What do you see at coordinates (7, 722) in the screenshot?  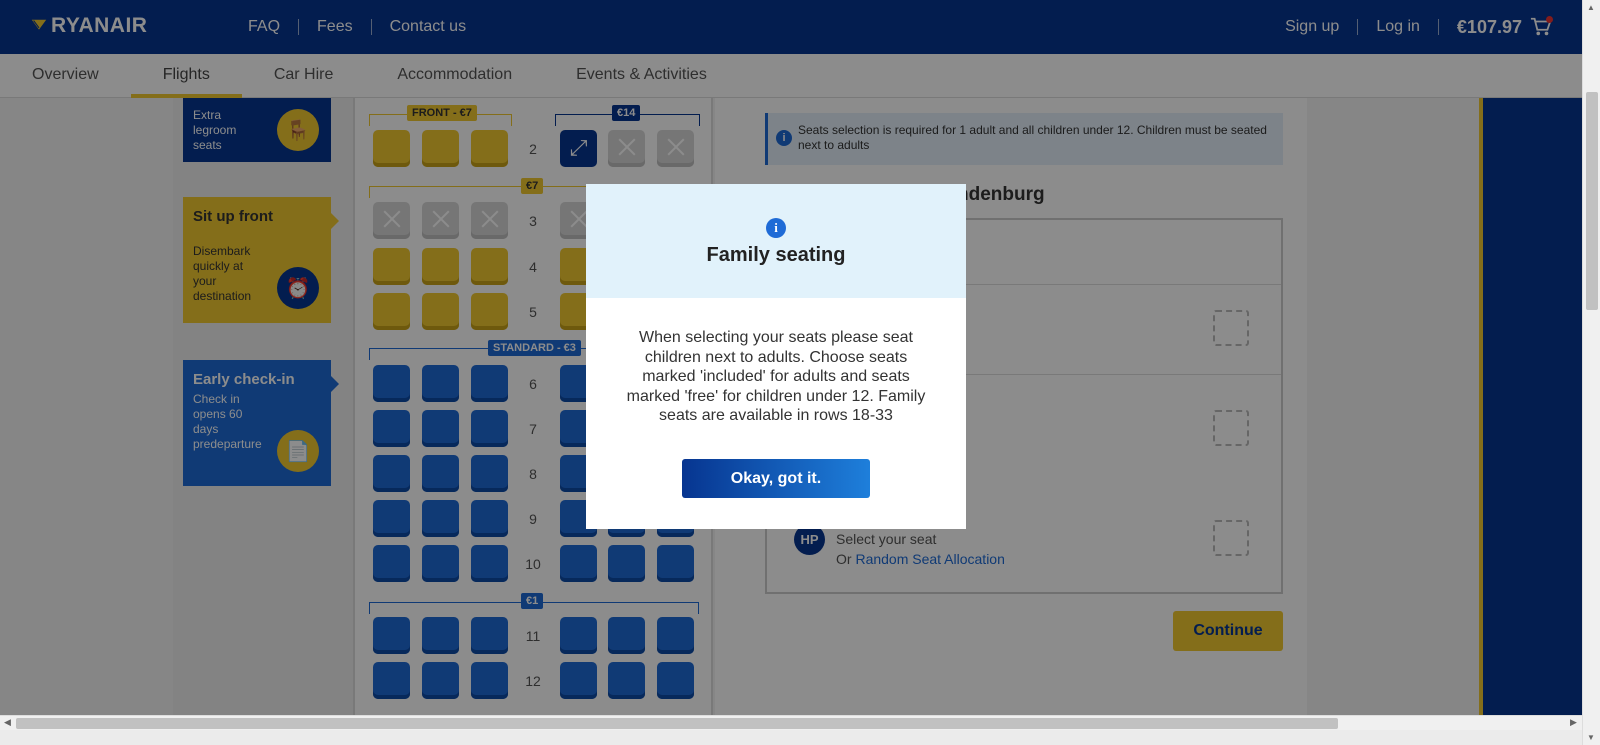 I see `scroll-left-icon: ◀` at bounding box center [7, 722].